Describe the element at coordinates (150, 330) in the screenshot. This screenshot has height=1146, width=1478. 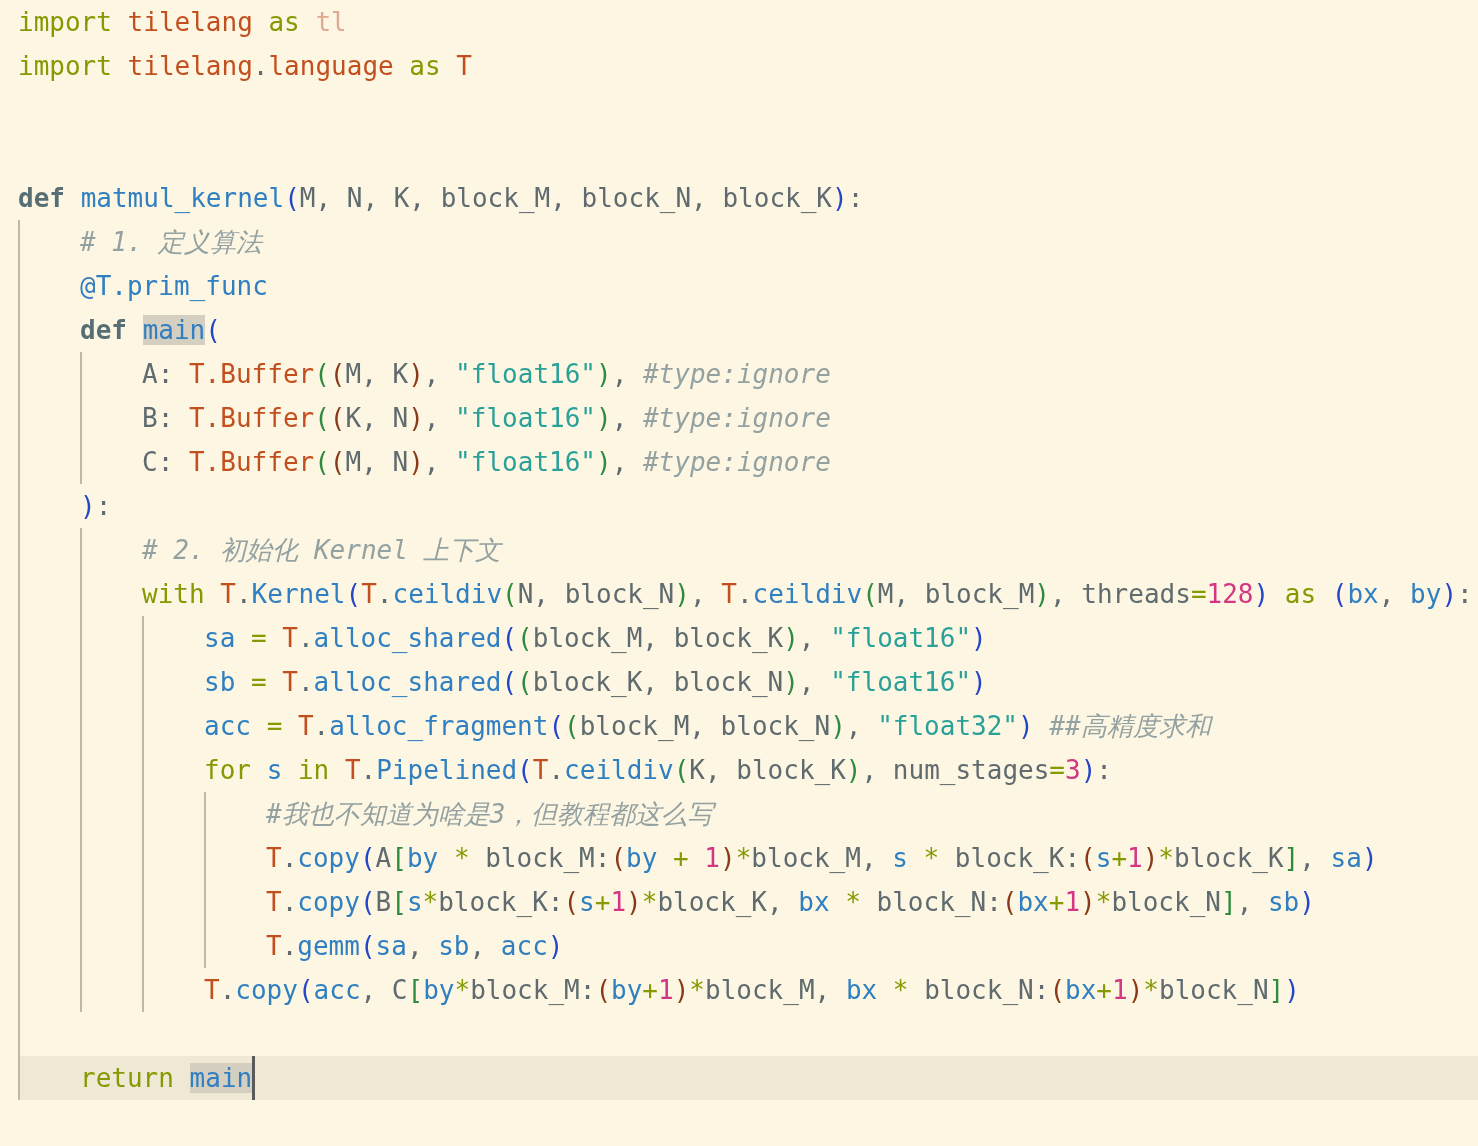
I see `code-line: def main(` at that location.